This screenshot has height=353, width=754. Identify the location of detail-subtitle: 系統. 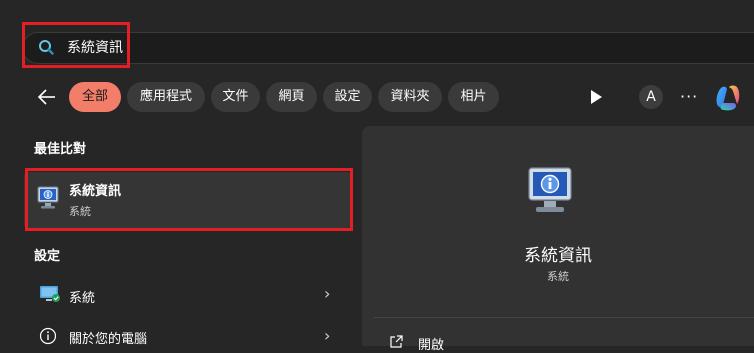
(558, 276).